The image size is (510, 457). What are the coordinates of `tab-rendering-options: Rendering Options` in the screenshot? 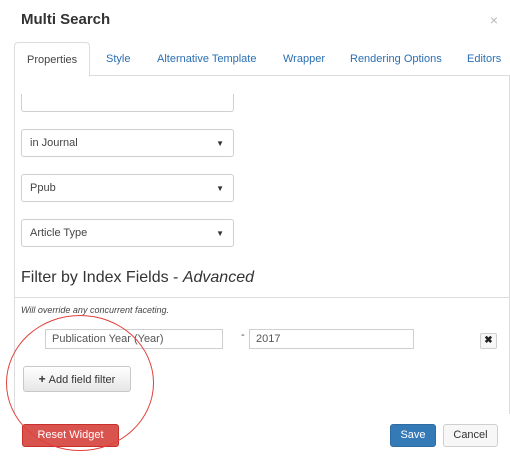 It's located at (396, 59).